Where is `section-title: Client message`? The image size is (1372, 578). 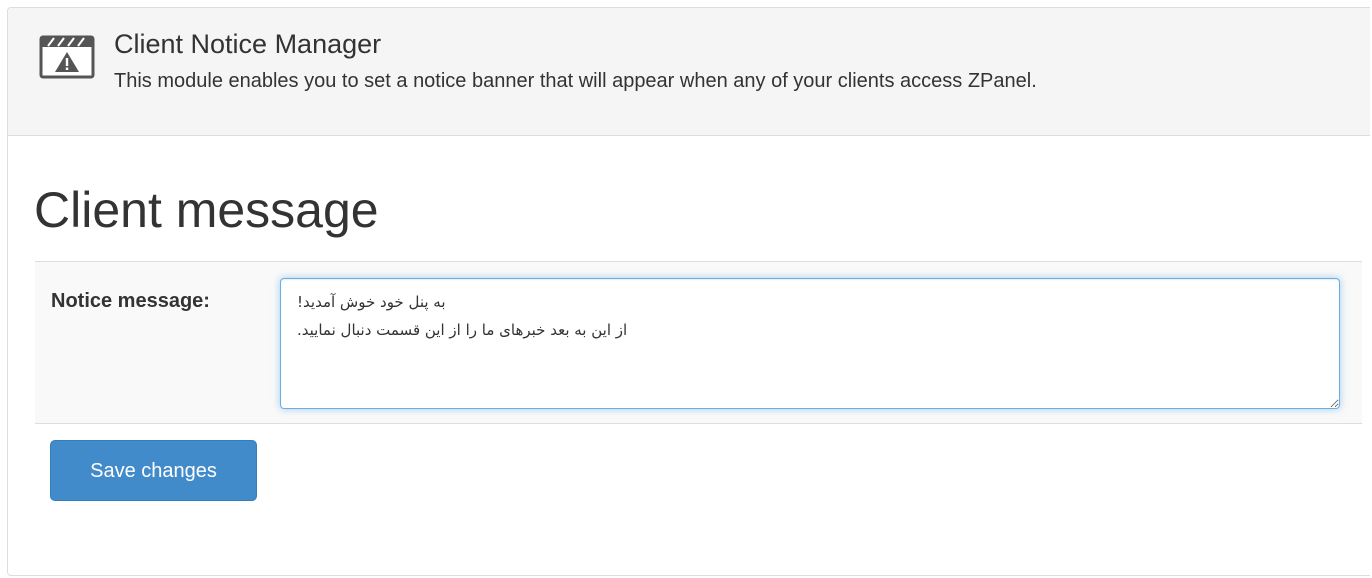 section-title: Client message is located at coordinates (206, 210).